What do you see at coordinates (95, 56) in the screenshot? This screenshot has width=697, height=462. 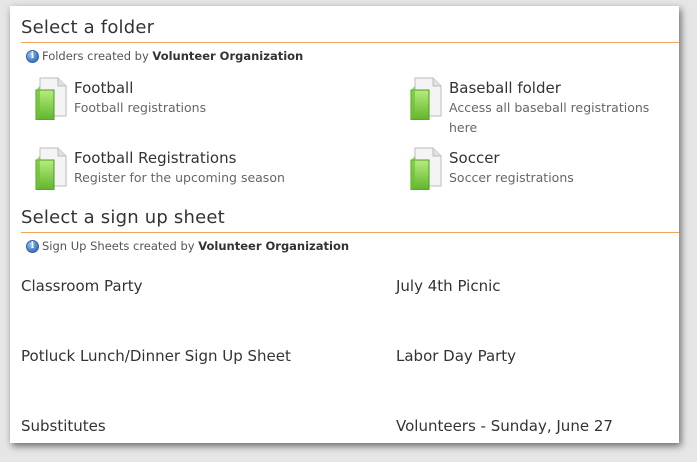 I see `folders-info-prefix: Folders created by` at bounding box center [95, 56].